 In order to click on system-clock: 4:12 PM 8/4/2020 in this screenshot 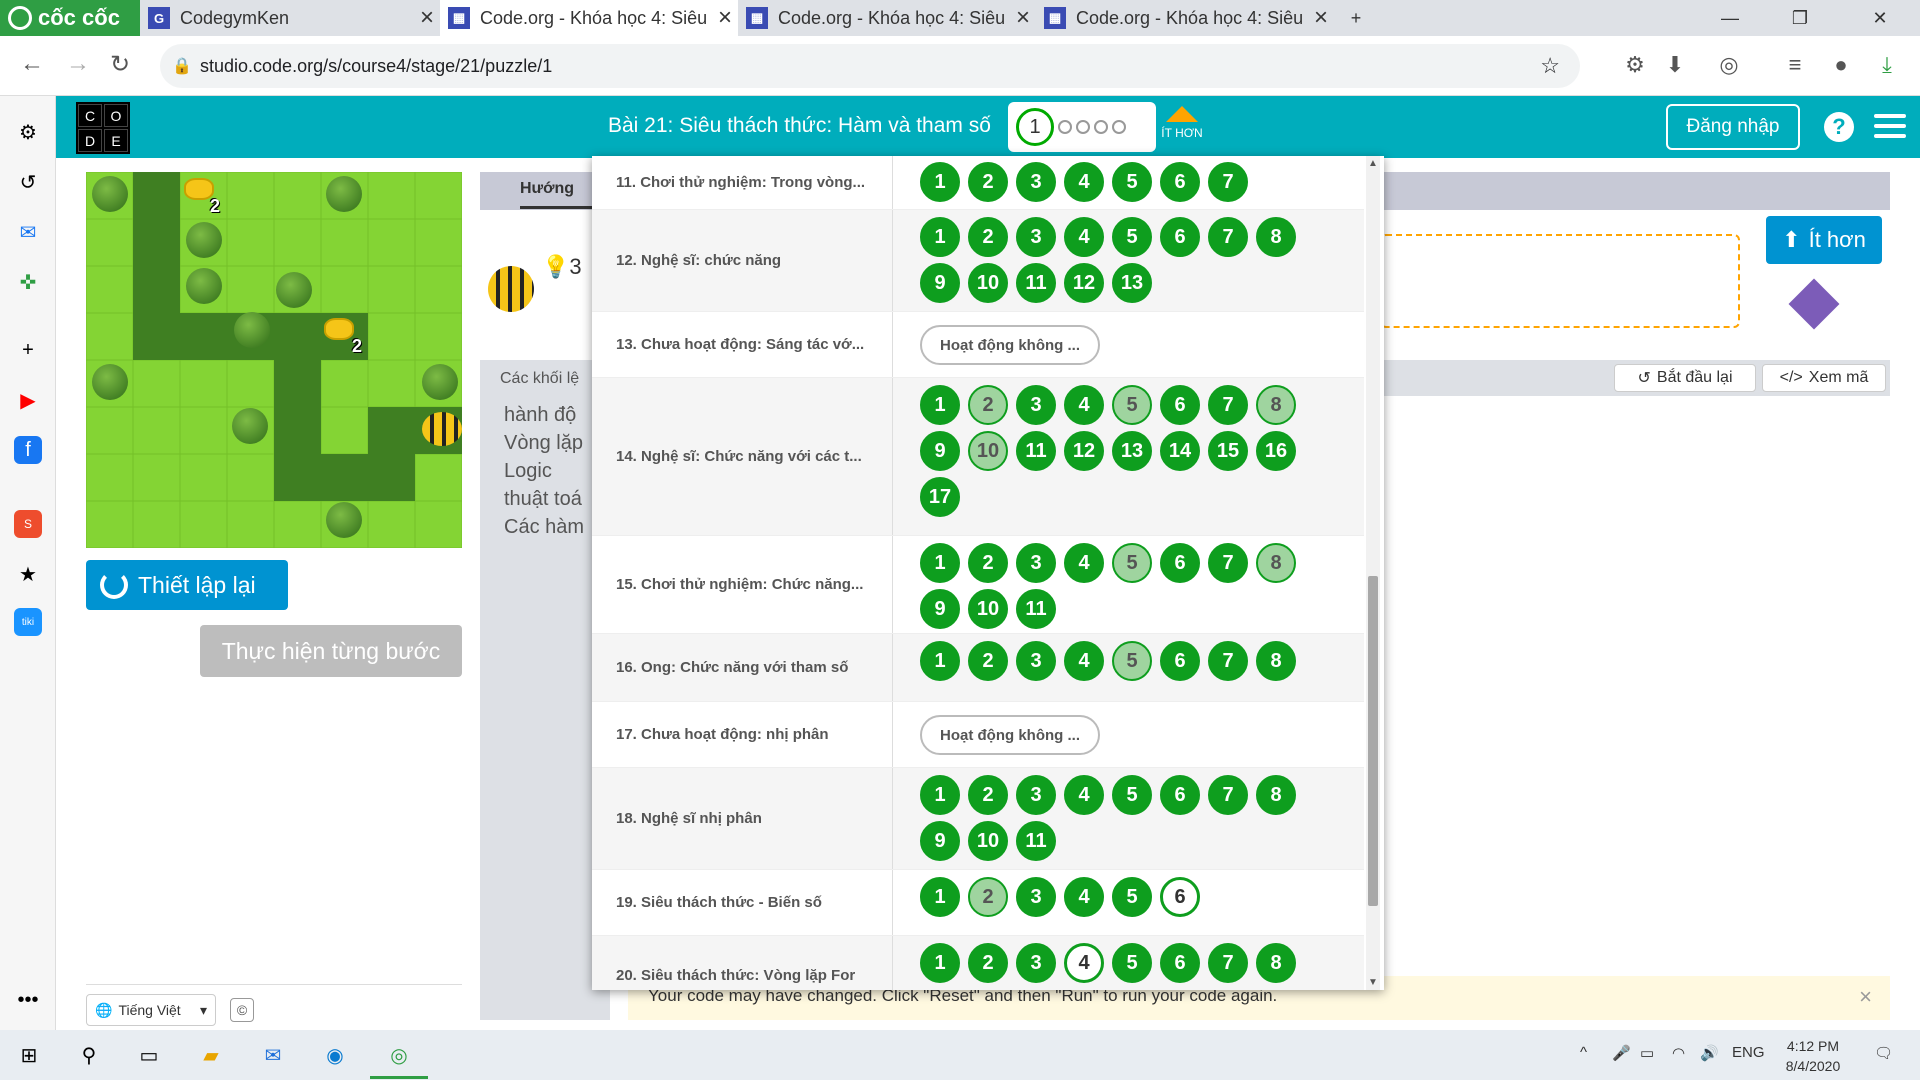, I will do `click(1813, 1056)`.